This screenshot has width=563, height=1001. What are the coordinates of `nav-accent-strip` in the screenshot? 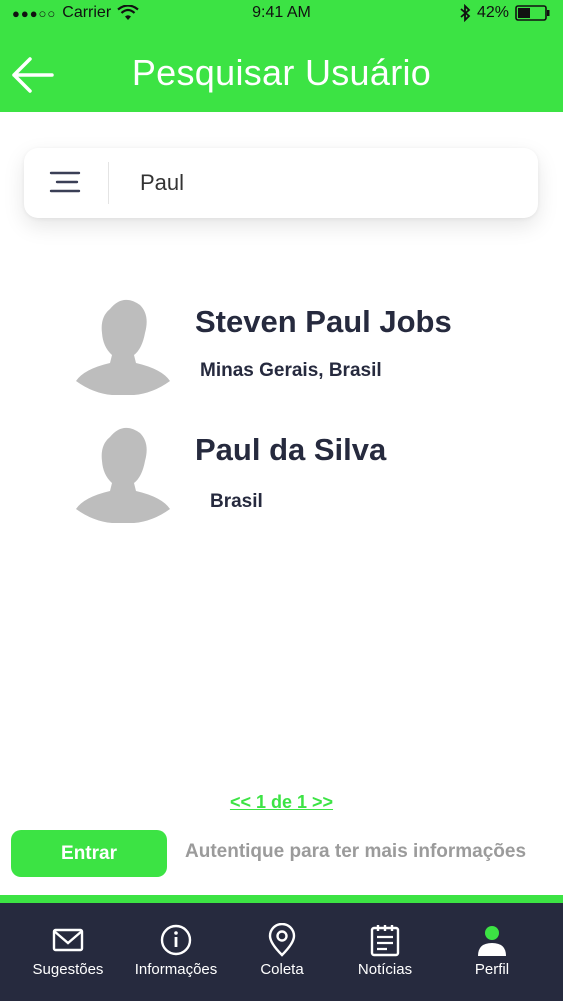 It's located at (281, 899).